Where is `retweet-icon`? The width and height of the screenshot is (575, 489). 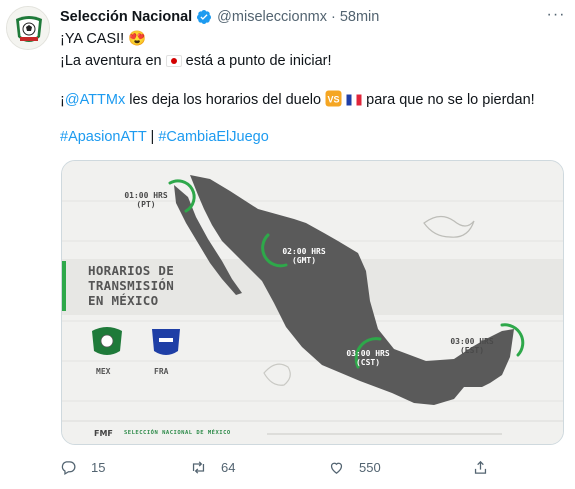
retweet-icon is located at coordinates (198, 467).